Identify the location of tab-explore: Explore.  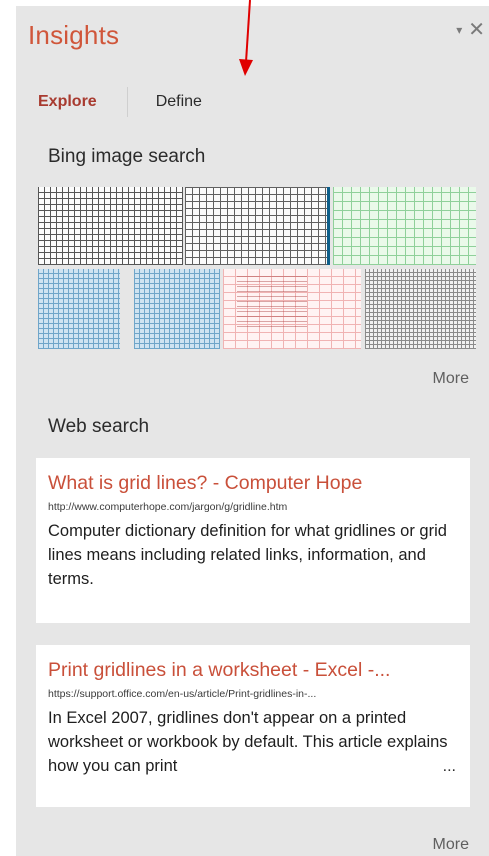
(67, 102).